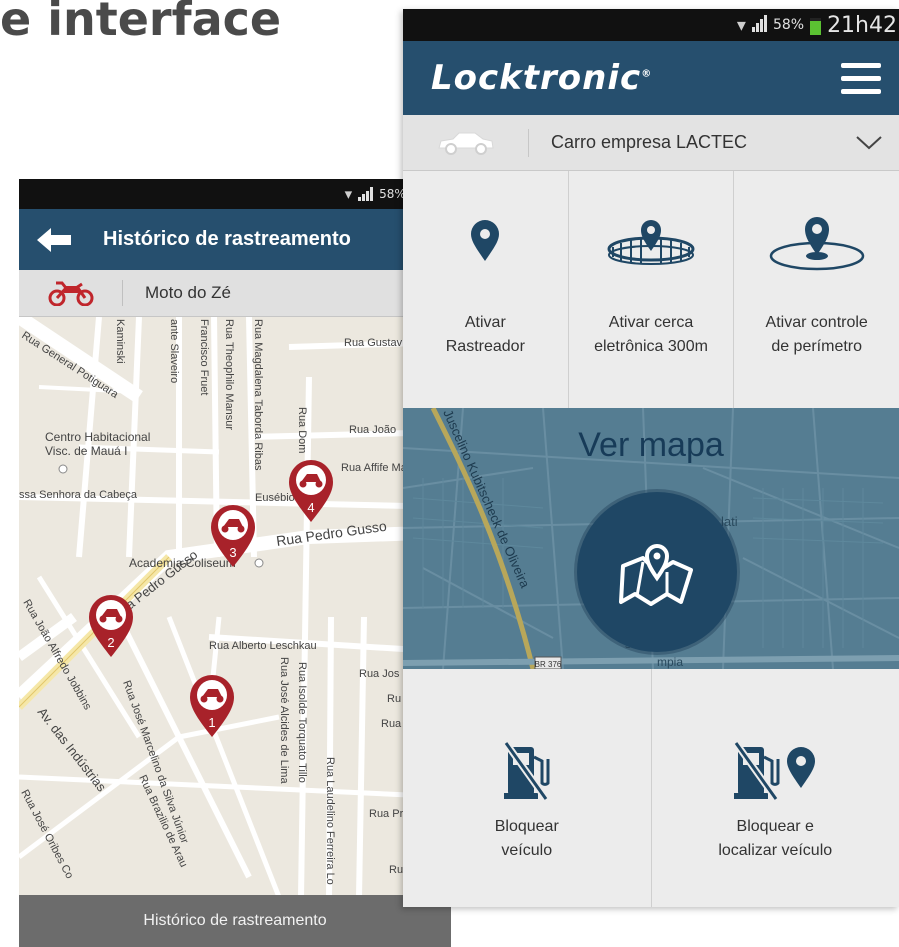 This screenshot has height=947, width=899. Describe the element at coordinates (302, 430) in the screenshot. I see `street-label: Rua Dom` at that location.